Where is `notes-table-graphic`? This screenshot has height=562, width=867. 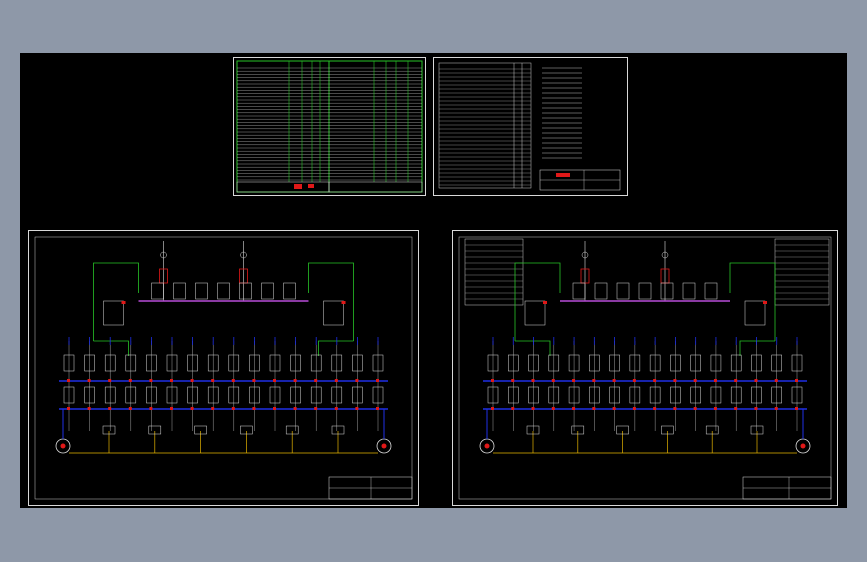 notes-table-graphic is located at coordinates (529, 126).